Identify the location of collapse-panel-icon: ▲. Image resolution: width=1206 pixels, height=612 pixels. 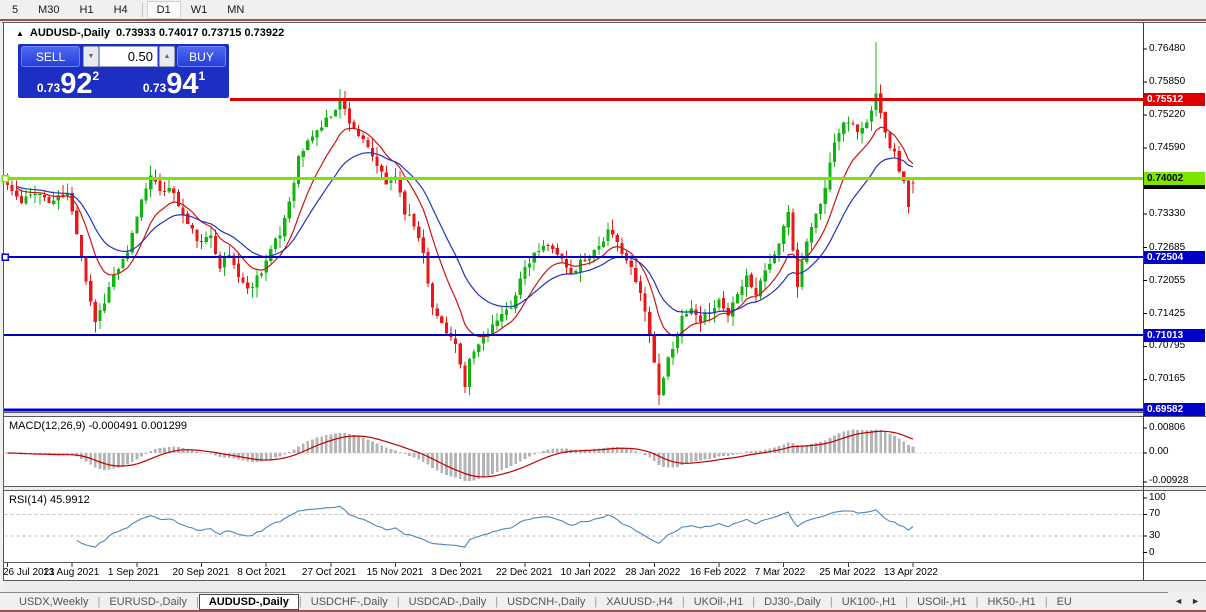
(20, 33).